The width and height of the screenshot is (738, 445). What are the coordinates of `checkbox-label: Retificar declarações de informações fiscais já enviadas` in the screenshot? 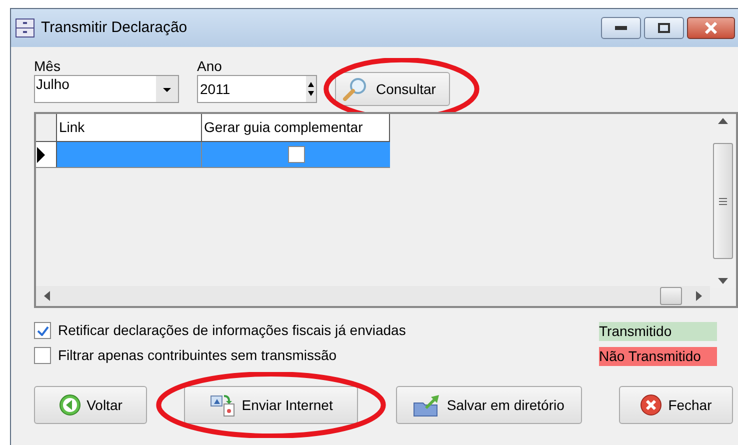 It's located at (232, 330).